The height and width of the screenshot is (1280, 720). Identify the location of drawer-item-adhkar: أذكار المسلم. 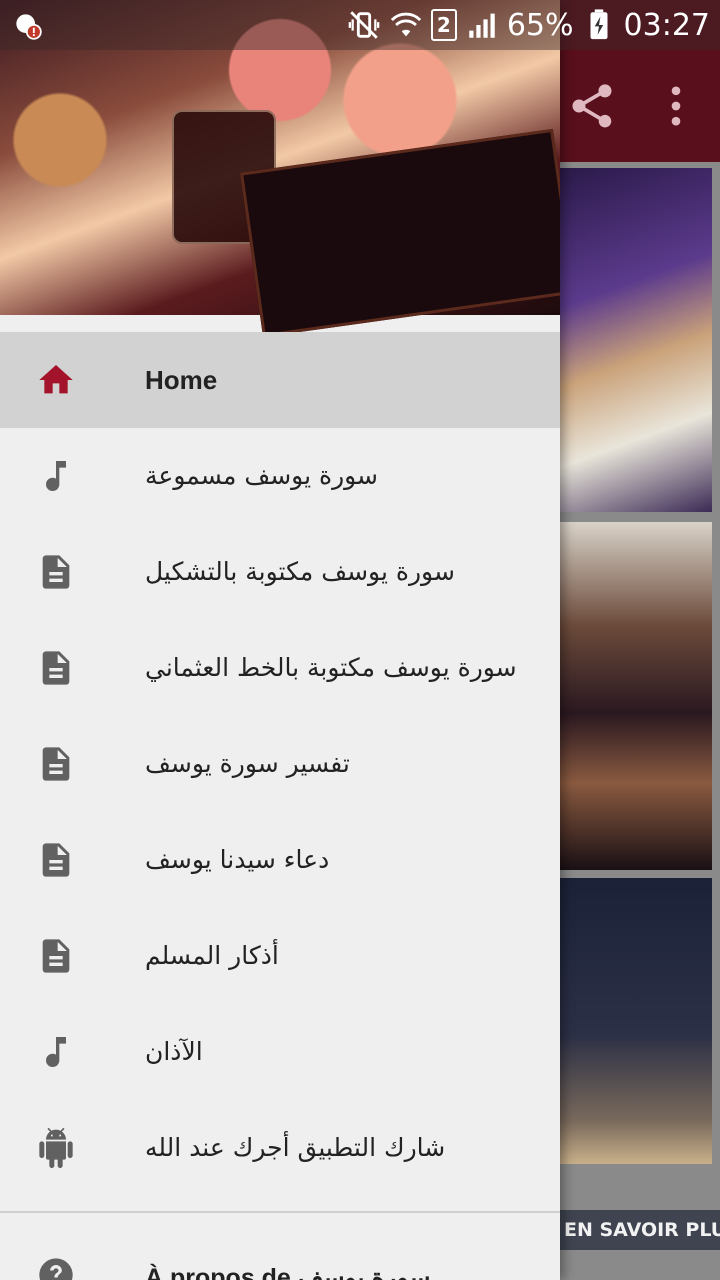
(280, 956).